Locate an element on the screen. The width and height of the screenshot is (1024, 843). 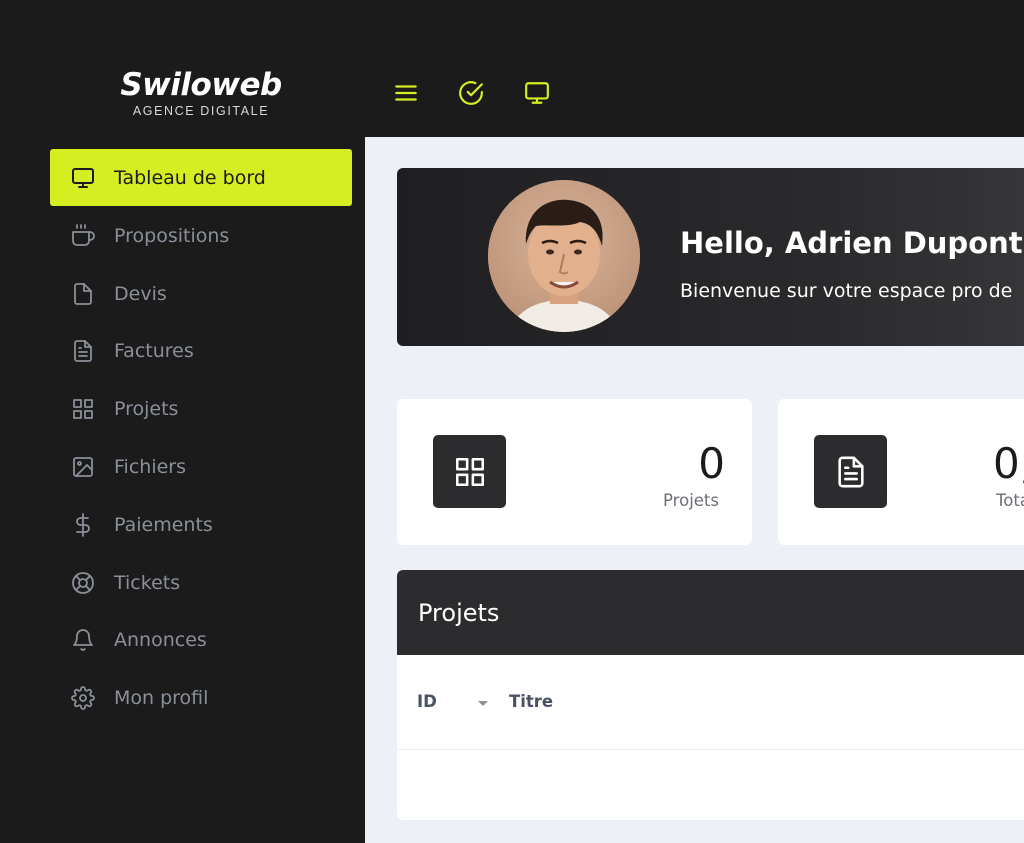
sidebar-item-fichiers: Fichiers is located at coordinates (201, 467).